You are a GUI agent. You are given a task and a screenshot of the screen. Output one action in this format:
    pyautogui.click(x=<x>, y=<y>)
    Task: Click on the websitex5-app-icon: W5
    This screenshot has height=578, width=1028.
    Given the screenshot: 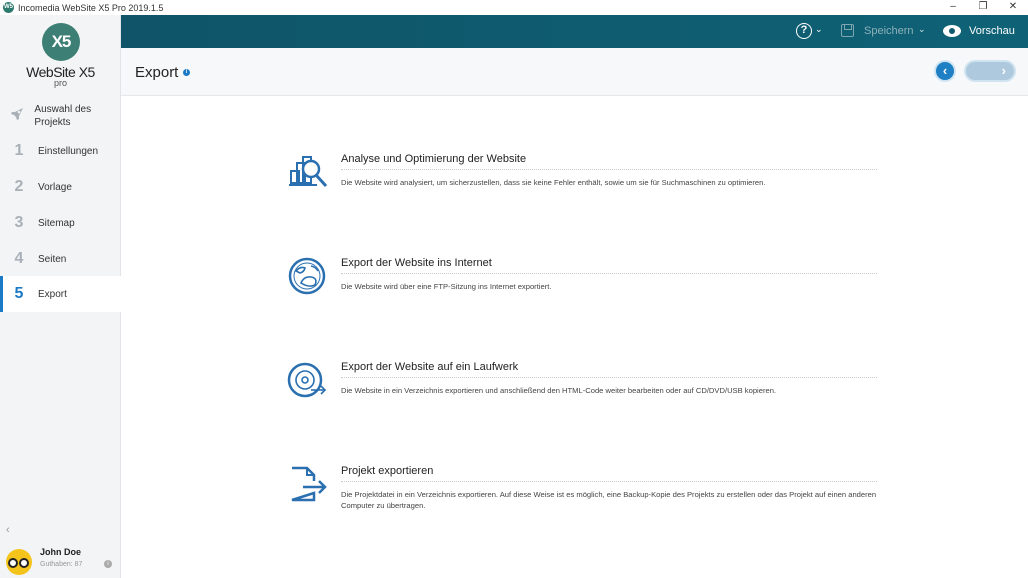 What is the action you would take?
    pyautogui.click(x=8, y=7)
    